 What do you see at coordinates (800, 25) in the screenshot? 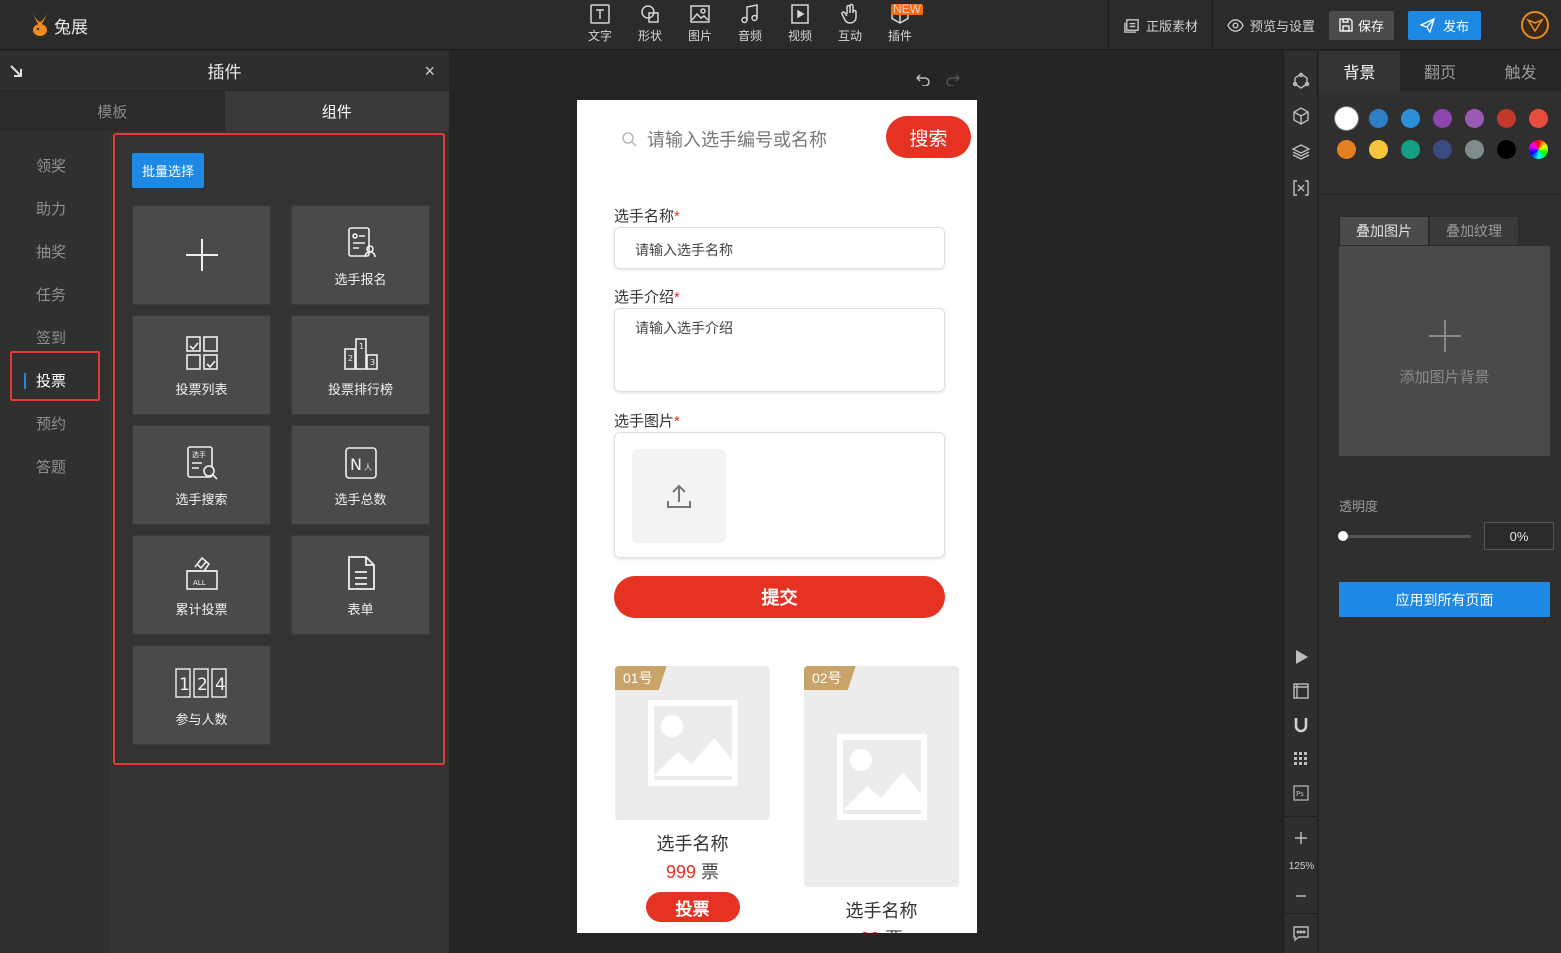
I see `tool-video: 视频` at bounding box center [800, 25].